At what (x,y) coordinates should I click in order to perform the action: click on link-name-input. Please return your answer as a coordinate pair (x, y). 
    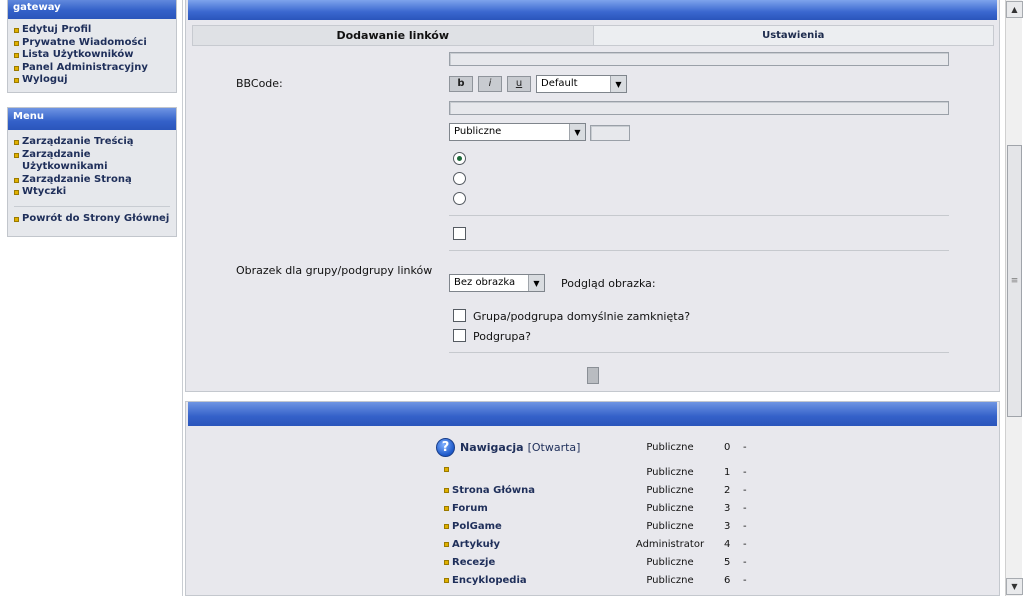
    Looking at the image, I should click on (699, 59).